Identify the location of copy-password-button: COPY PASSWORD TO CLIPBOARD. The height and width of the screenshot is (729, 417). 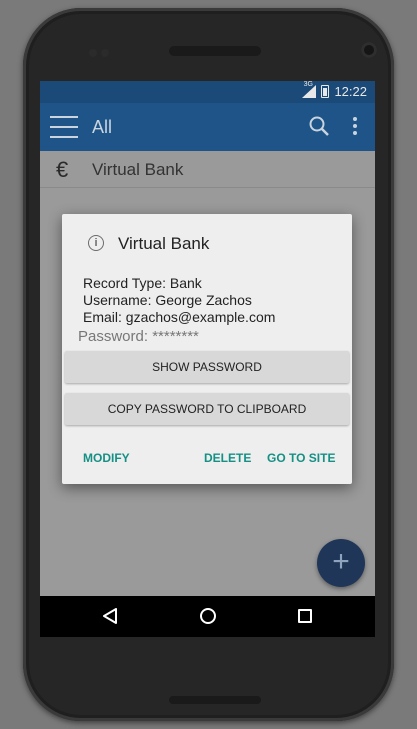
(207, 409).